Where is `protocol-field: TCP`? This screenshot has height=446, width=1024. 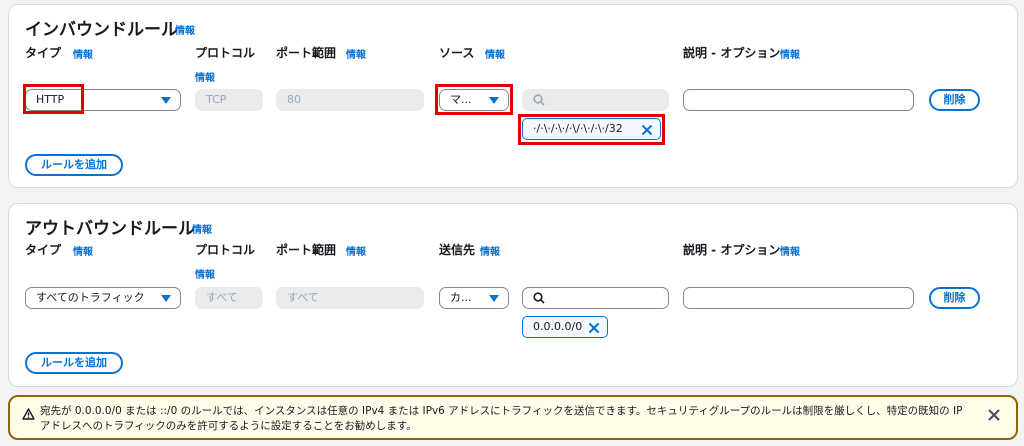 protocol-field: TCP is located at coordinates (229, 100).